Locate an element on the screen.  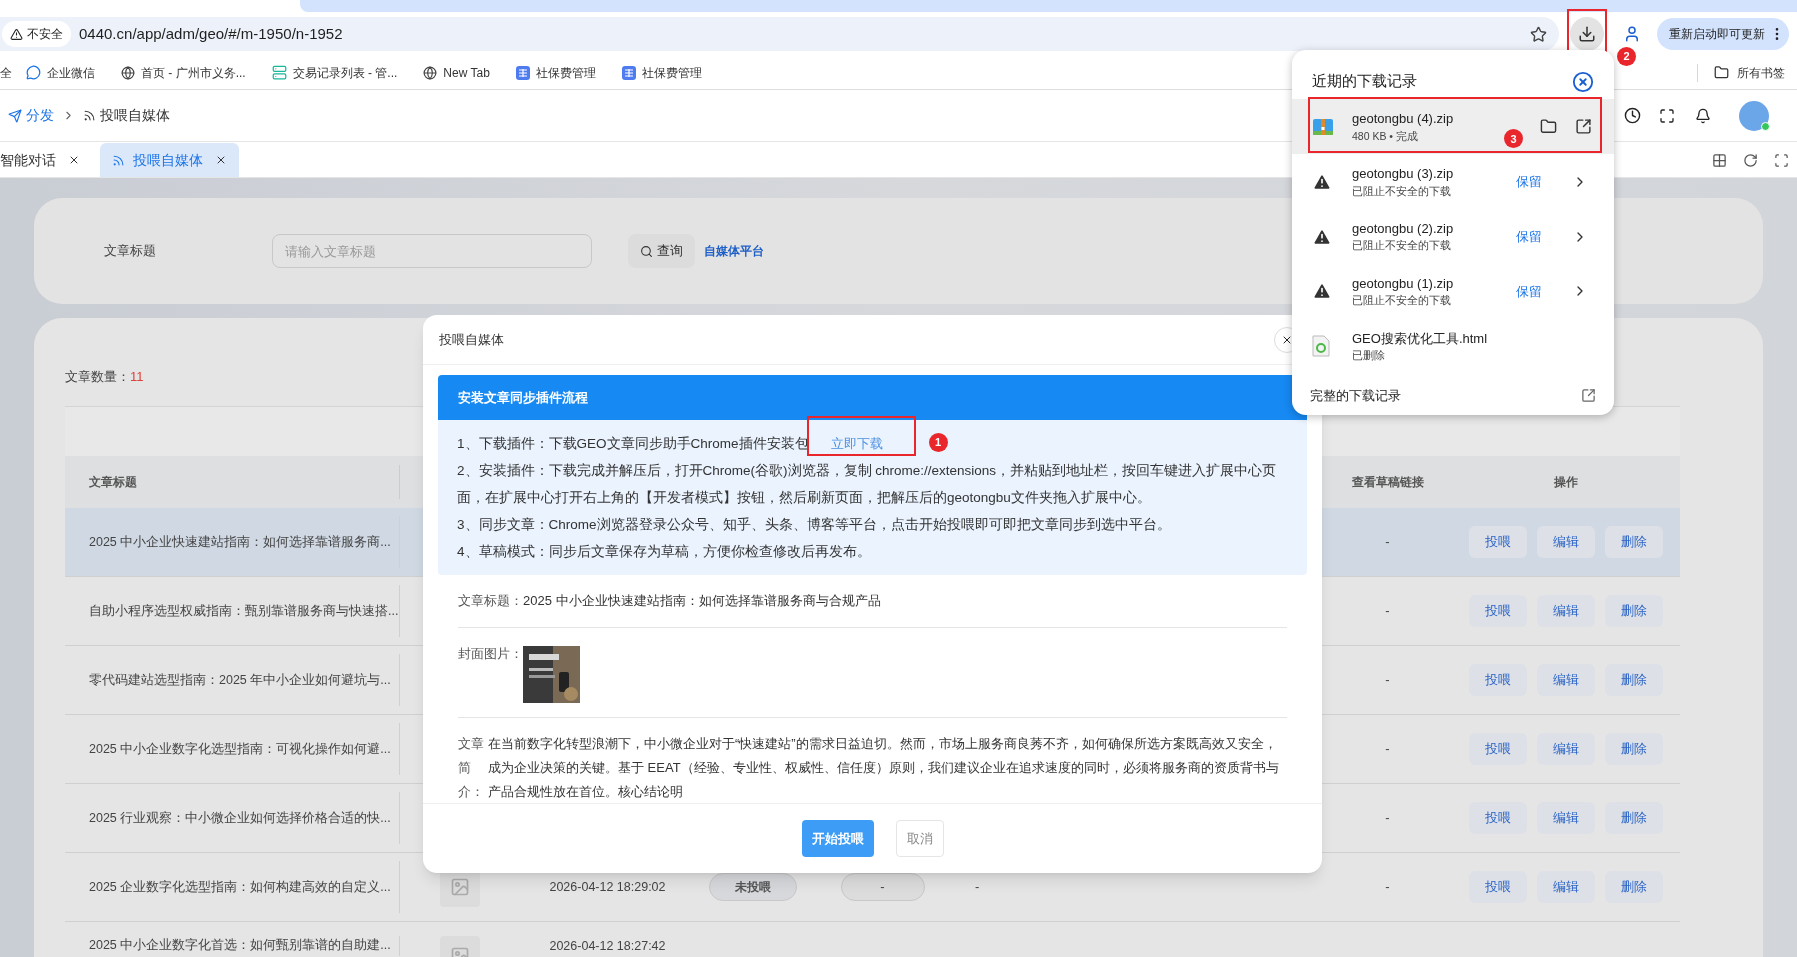
annotation-badge: 1 is located at coordinates (938, 442).